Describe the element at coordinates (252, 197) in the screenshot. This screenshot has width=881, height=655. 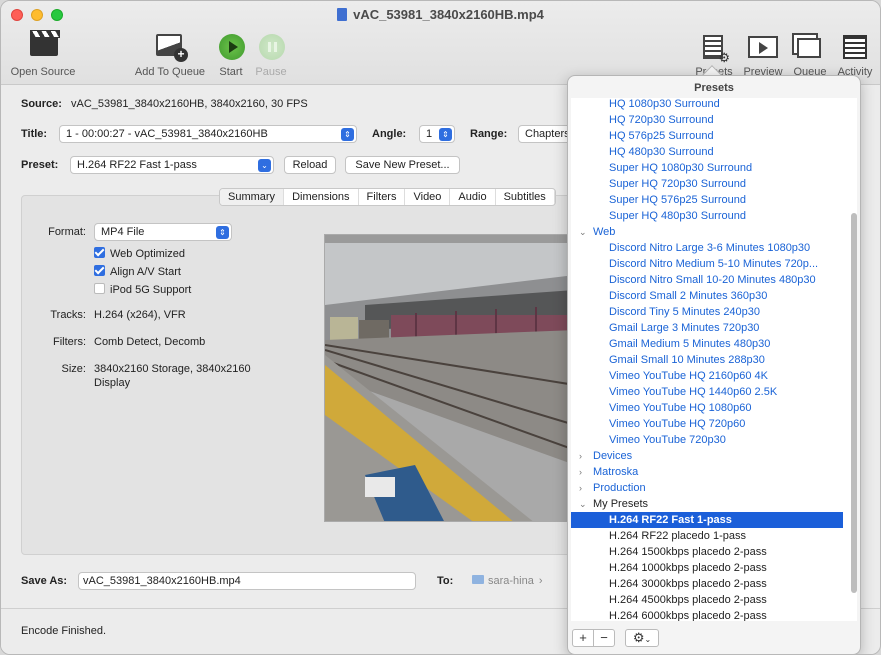
I see `tab-summary: Summary` at that location.